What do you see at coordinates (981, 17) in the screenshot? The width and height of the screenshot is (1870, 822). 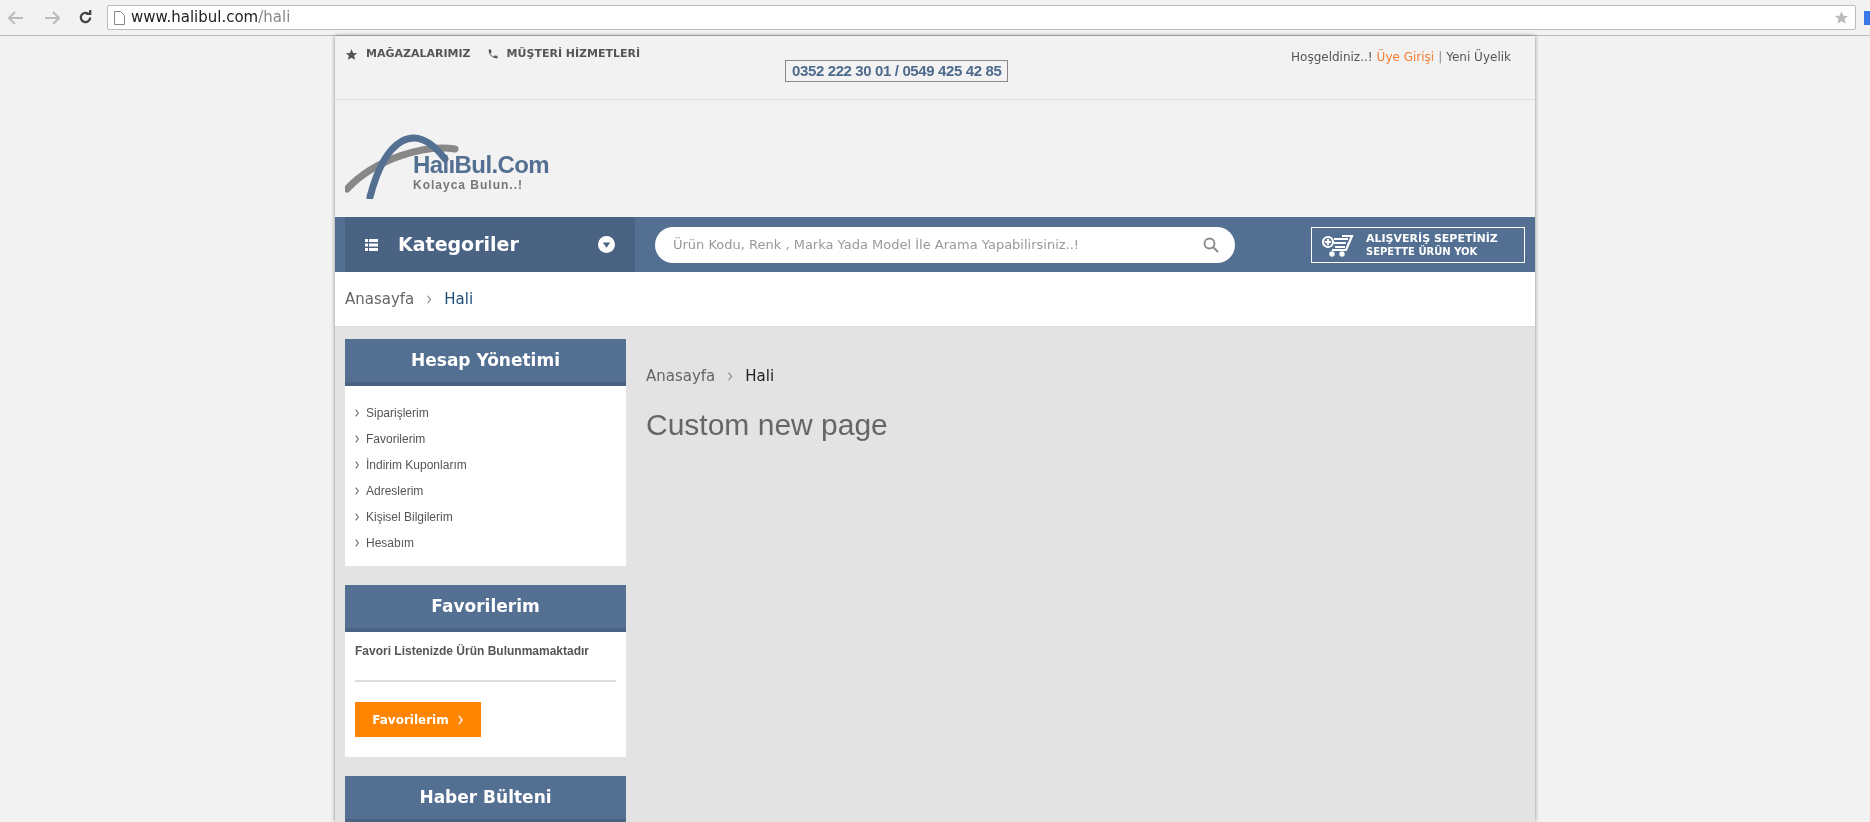 I see `address-bar: www.halibul.com/hali` at bounding box center [981, 17].